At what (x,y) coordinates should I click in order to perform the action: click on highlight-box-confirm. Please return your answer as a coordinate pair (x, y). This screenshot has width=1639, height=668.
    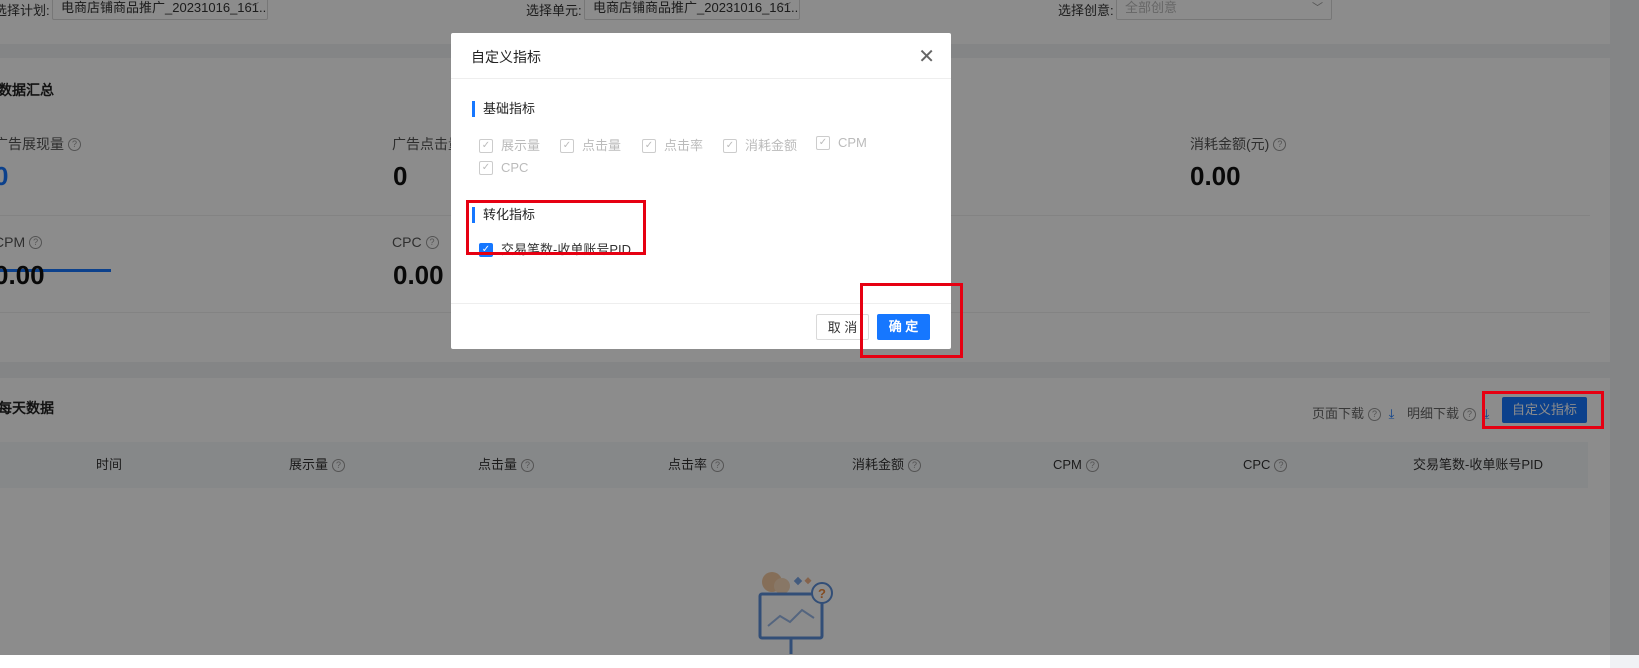
    Looking at the image, I should click on (911, 320).